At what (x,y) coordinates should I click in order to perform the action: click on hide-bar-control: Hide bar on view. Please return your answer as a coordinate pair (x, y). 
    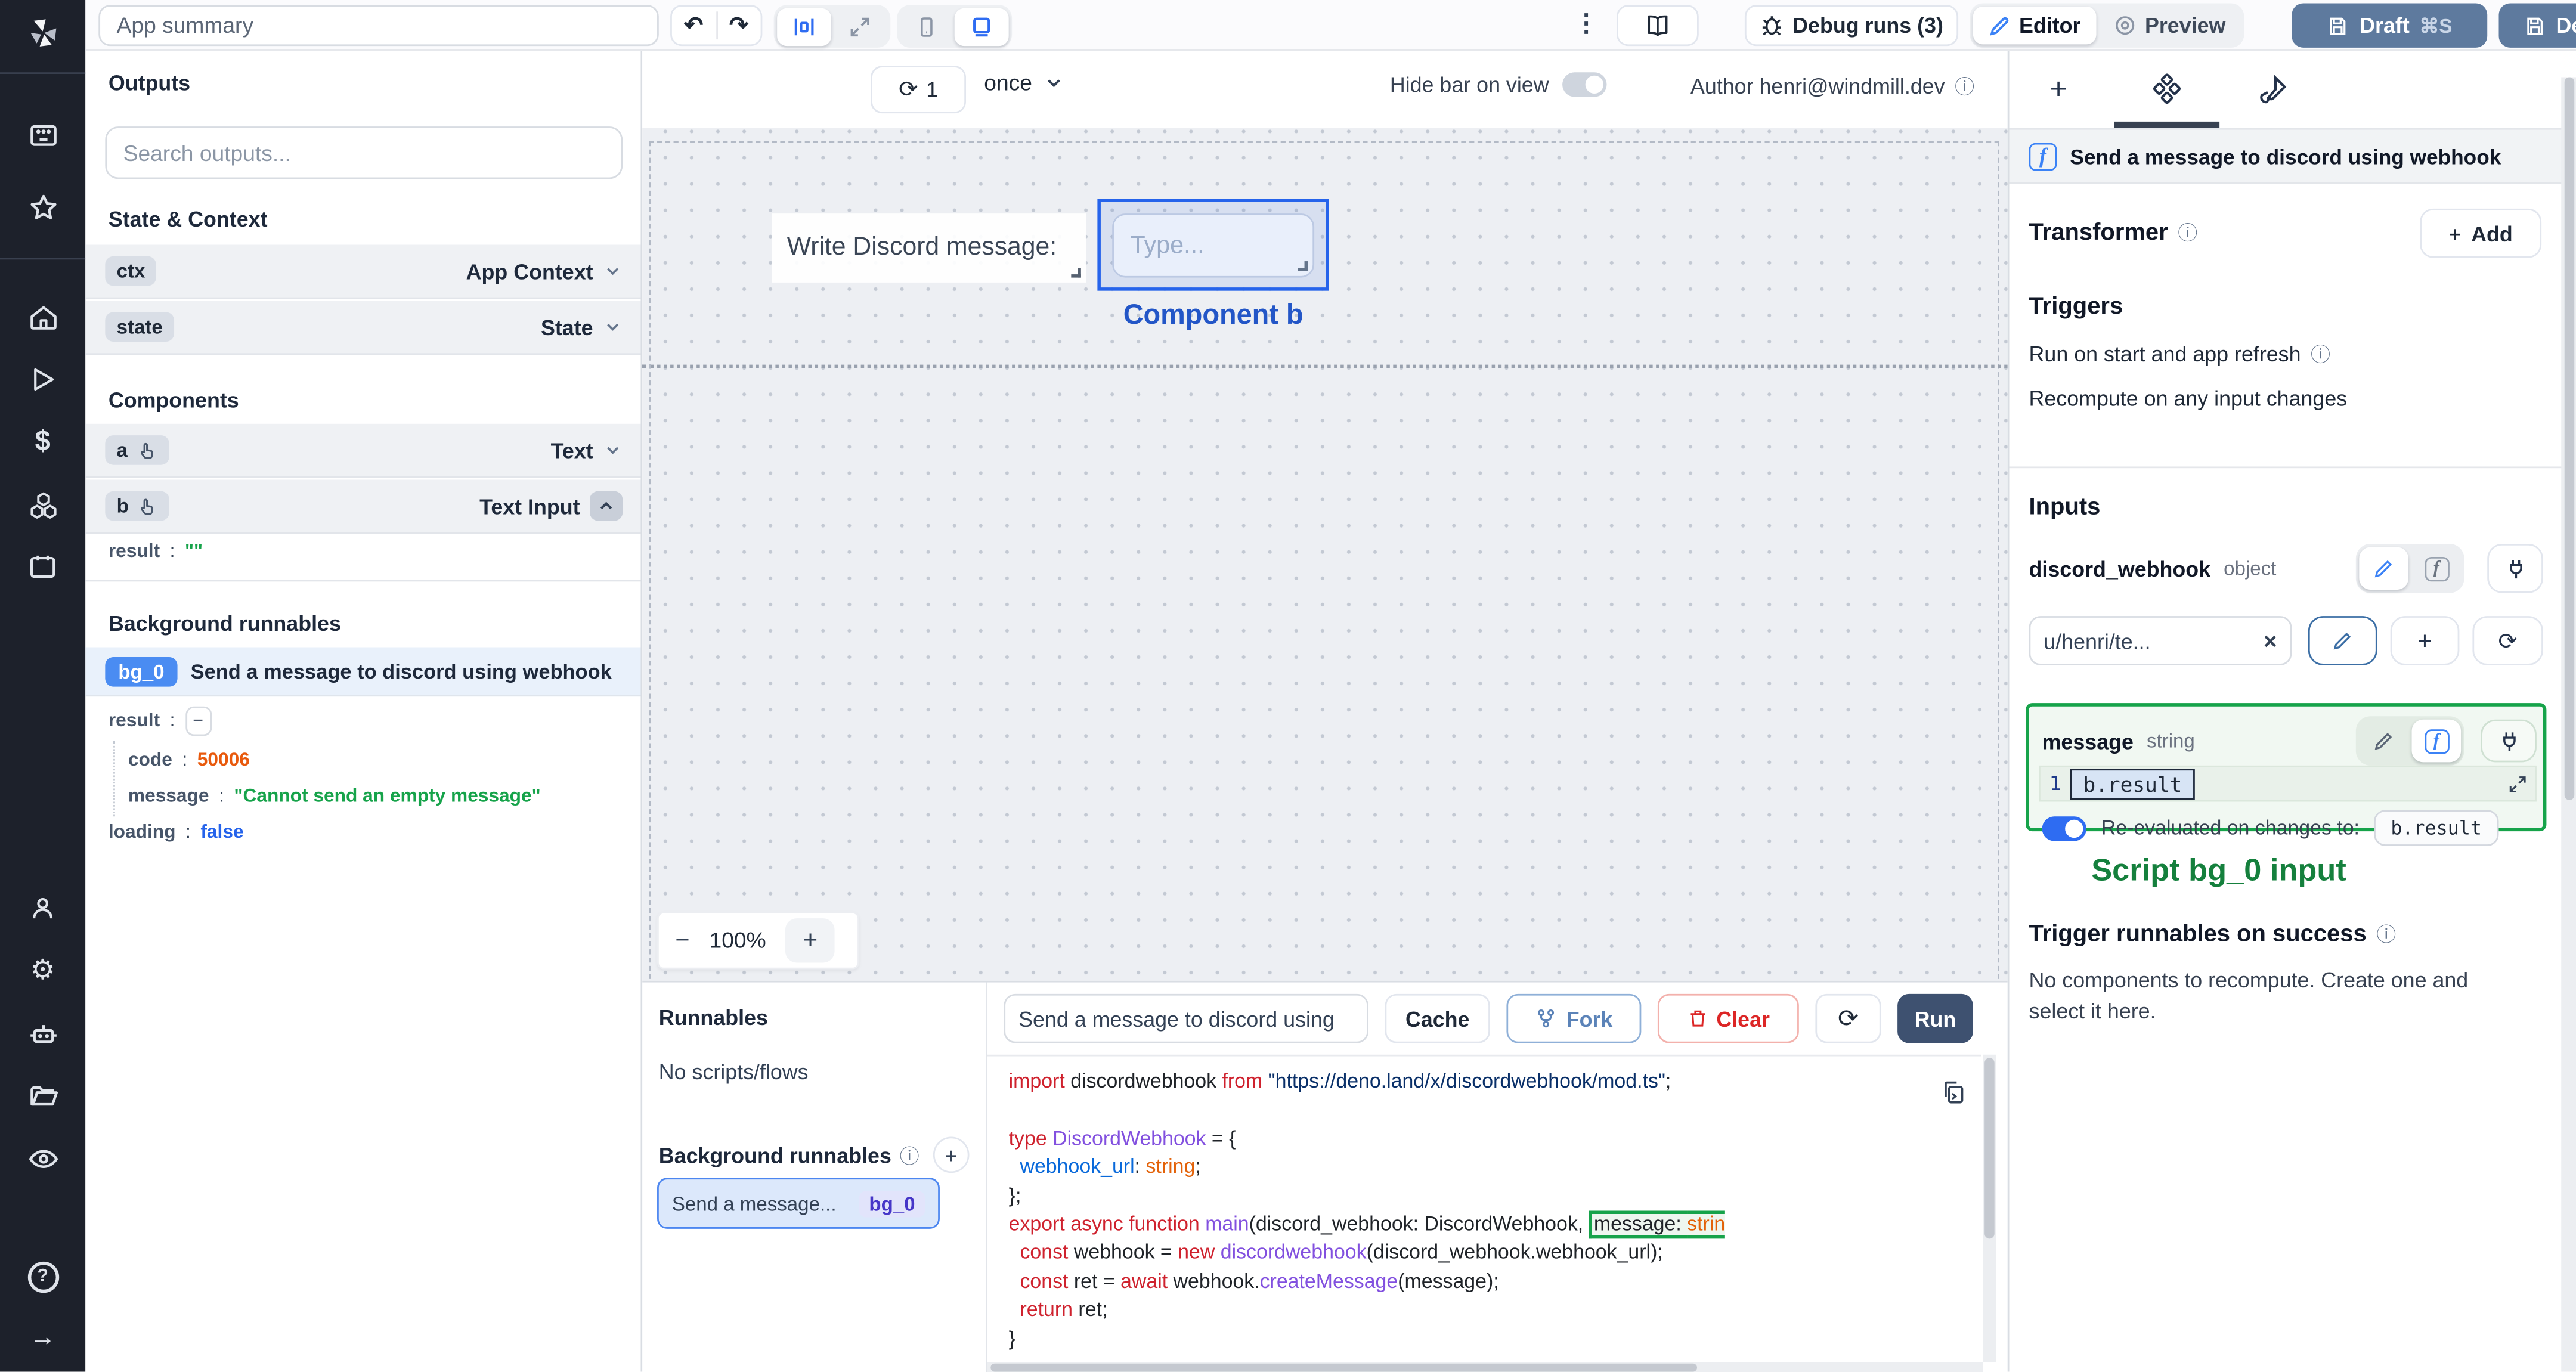
    Looking at the image, I should click on (1498, 84).